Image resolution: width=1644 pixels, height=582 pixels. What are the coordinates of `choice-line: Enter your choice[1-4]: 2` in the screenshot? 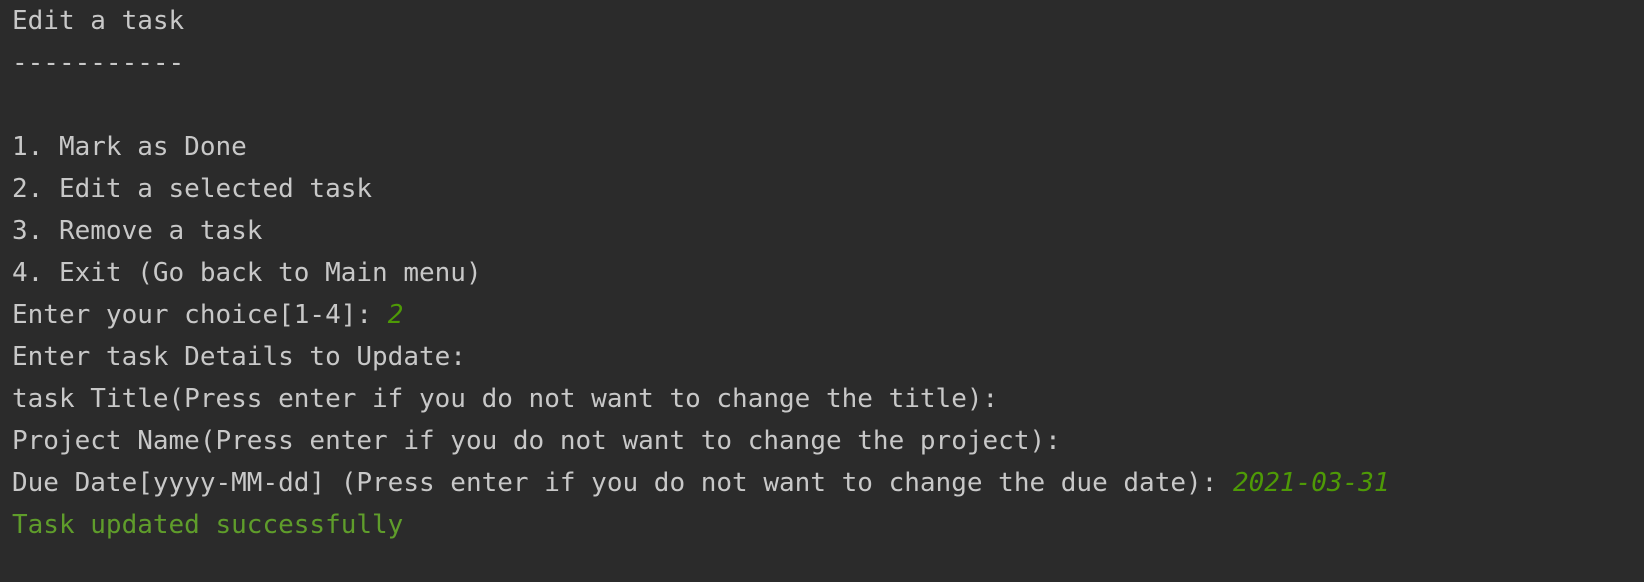 It's located at (828, 315).